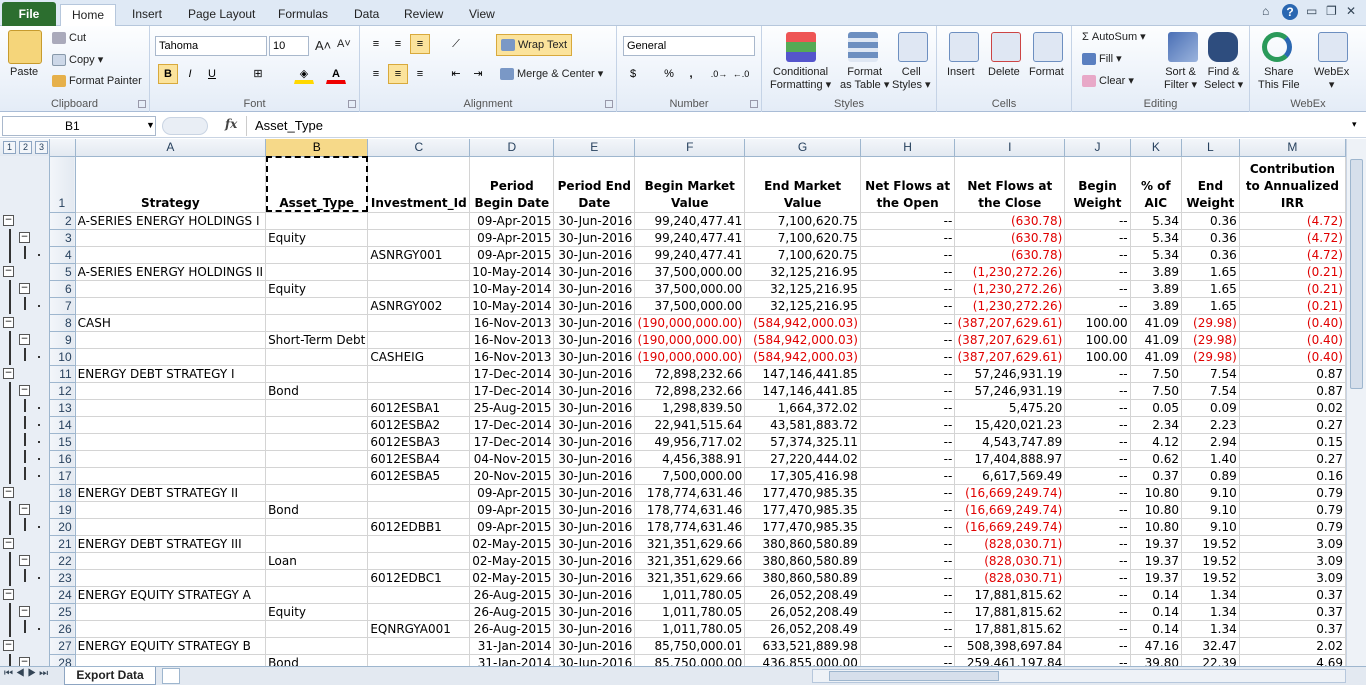  I want to click on format-as-table-button: Format as Table ▾, so click(864, 79).